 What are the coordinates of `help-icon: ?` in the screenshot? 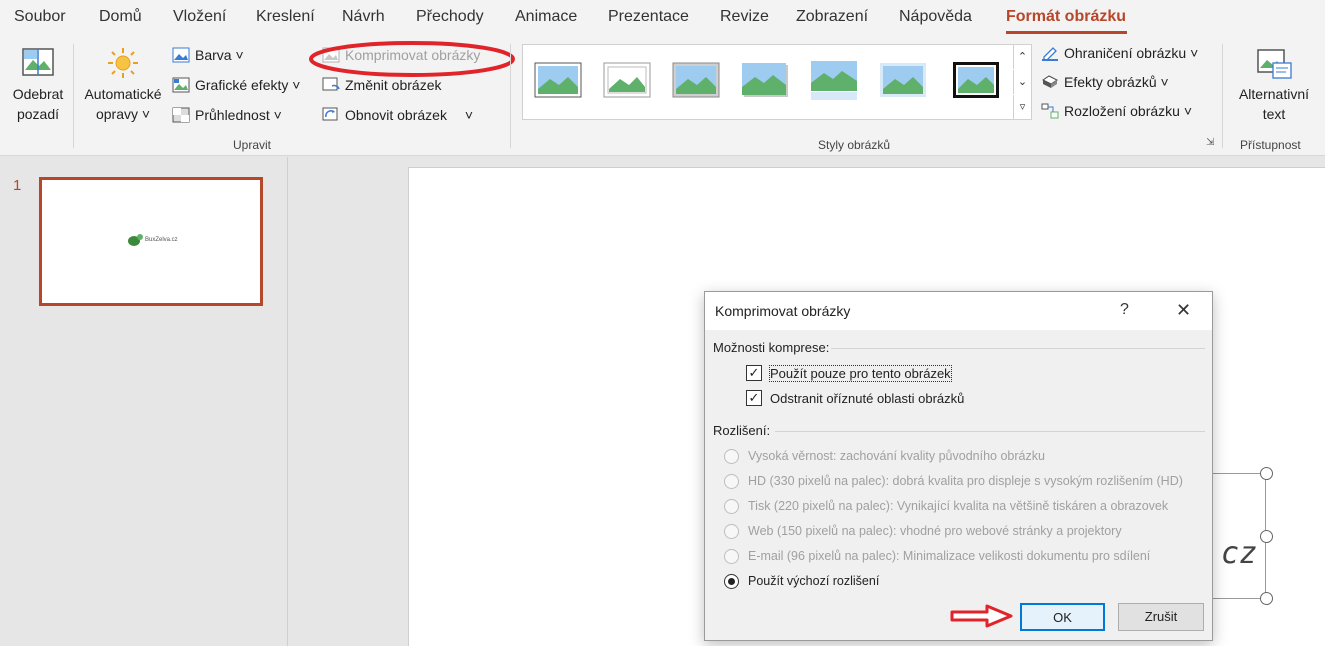 It's located at (1124, 310).